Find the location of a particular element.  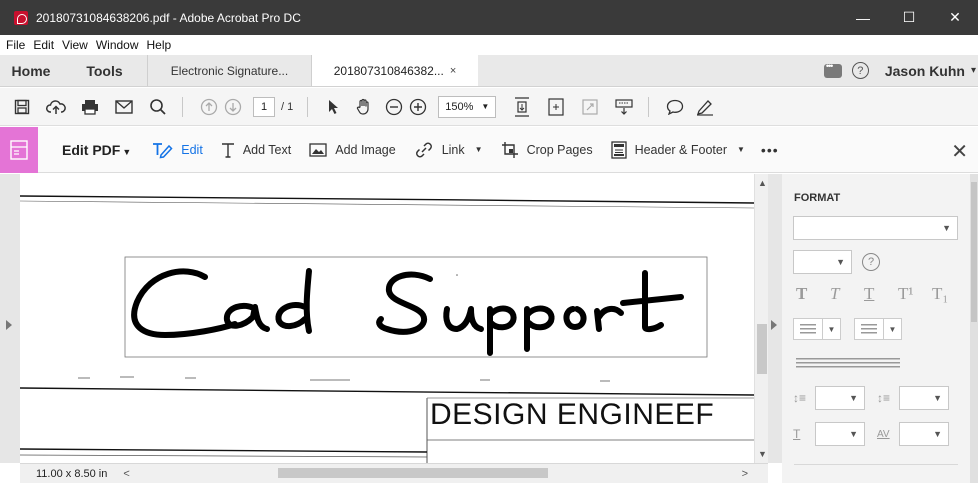

maximize-button: ☐ is located at coordinates (909, 17).